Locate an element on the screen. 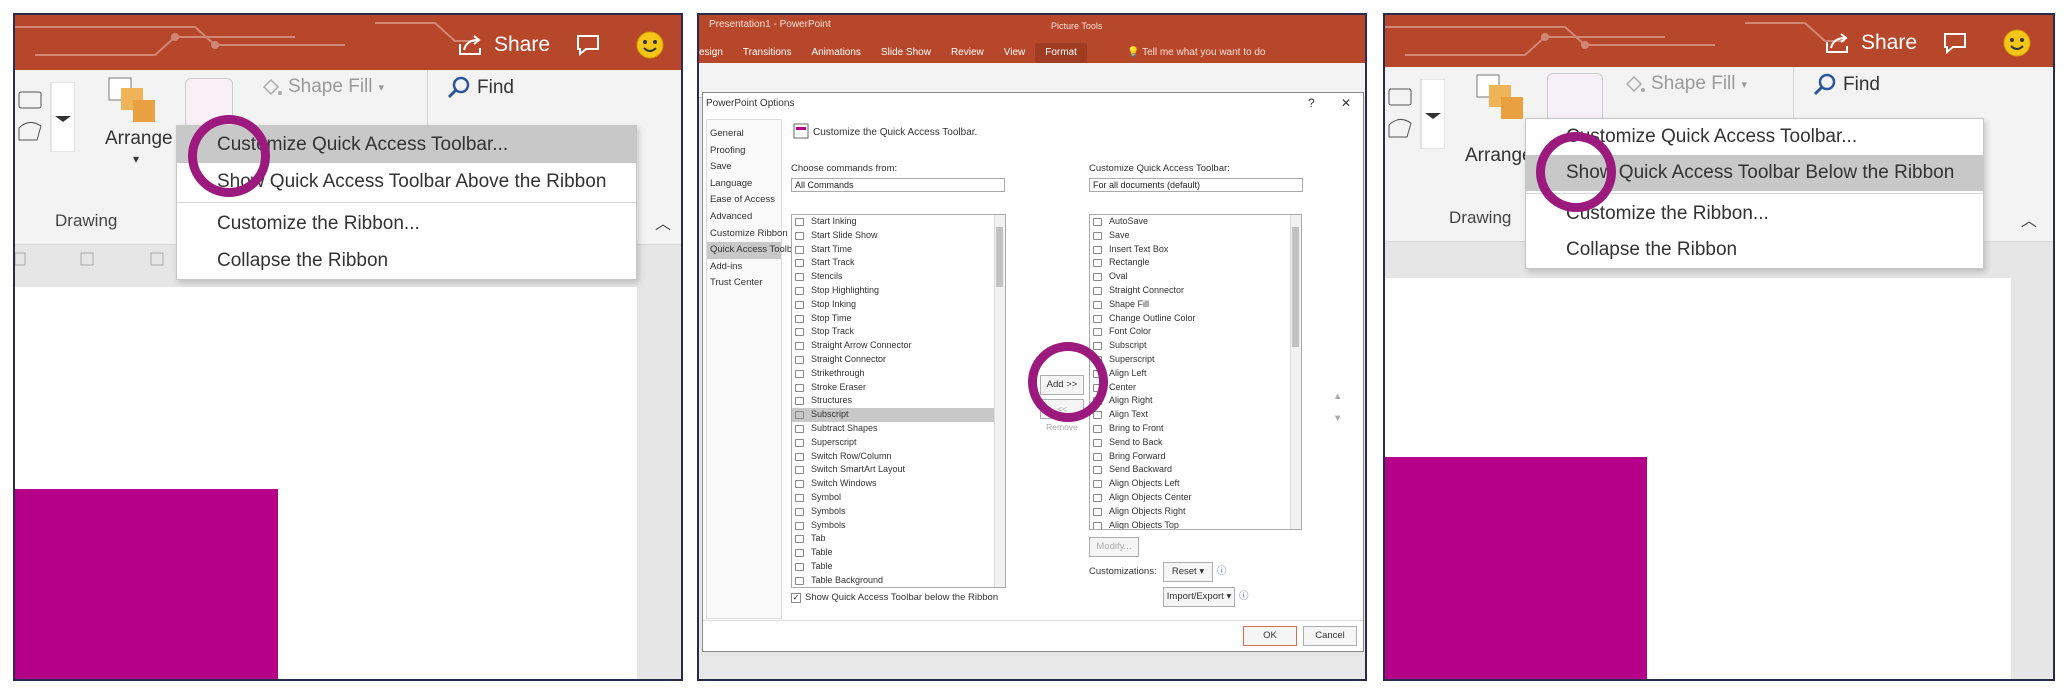 Image resolution: width=2067 pixels, height=693 pixels. list-item: AutoSave is located at coordinates (1195, 222).